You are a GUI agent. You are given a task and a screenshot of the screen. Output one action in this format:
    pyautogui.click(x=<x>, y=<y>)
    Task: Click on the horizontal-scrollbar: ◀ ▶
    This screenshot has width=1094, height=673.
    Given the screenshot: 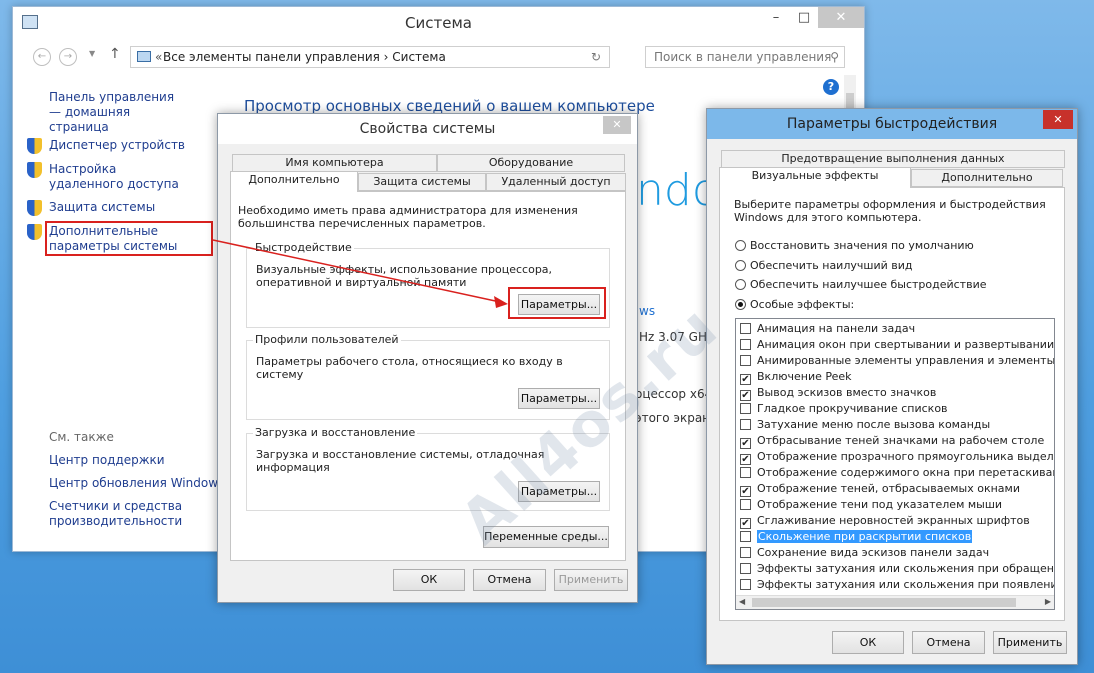 What is the action you would take?
    pyautogui.click(x=895, y=602)
    